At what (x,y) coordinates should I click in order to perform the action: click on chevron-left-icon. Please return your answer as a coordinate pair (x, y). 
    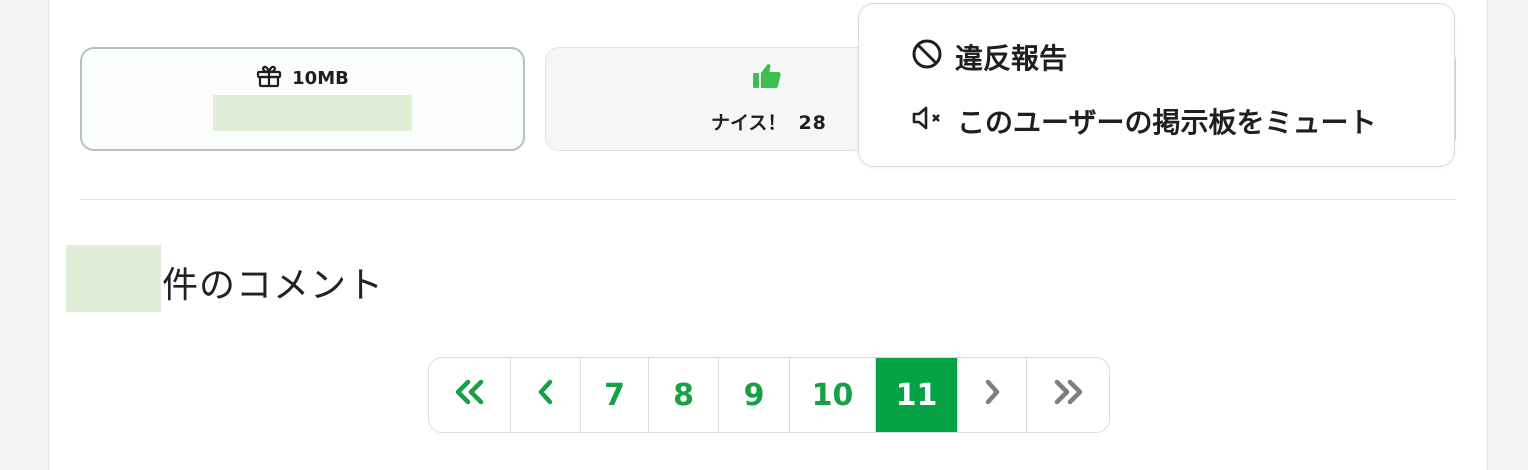
    Looking at the image, I should click on (546, 395).